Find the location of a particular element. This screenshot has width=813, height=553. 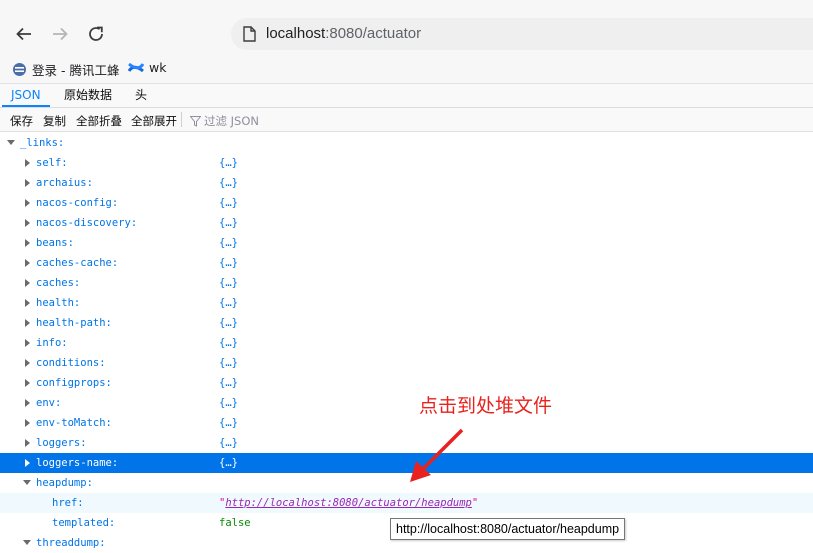

json-key: loggers: is located at coordinates (61, 443).